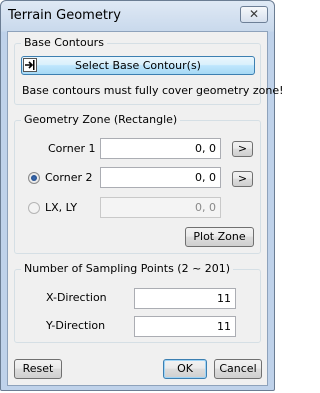 The image size is (320, 393). What do you see at coordinates (38, 369) in the screenshot?
I see `reset-button: Reset` at bounding box center [38, 369].